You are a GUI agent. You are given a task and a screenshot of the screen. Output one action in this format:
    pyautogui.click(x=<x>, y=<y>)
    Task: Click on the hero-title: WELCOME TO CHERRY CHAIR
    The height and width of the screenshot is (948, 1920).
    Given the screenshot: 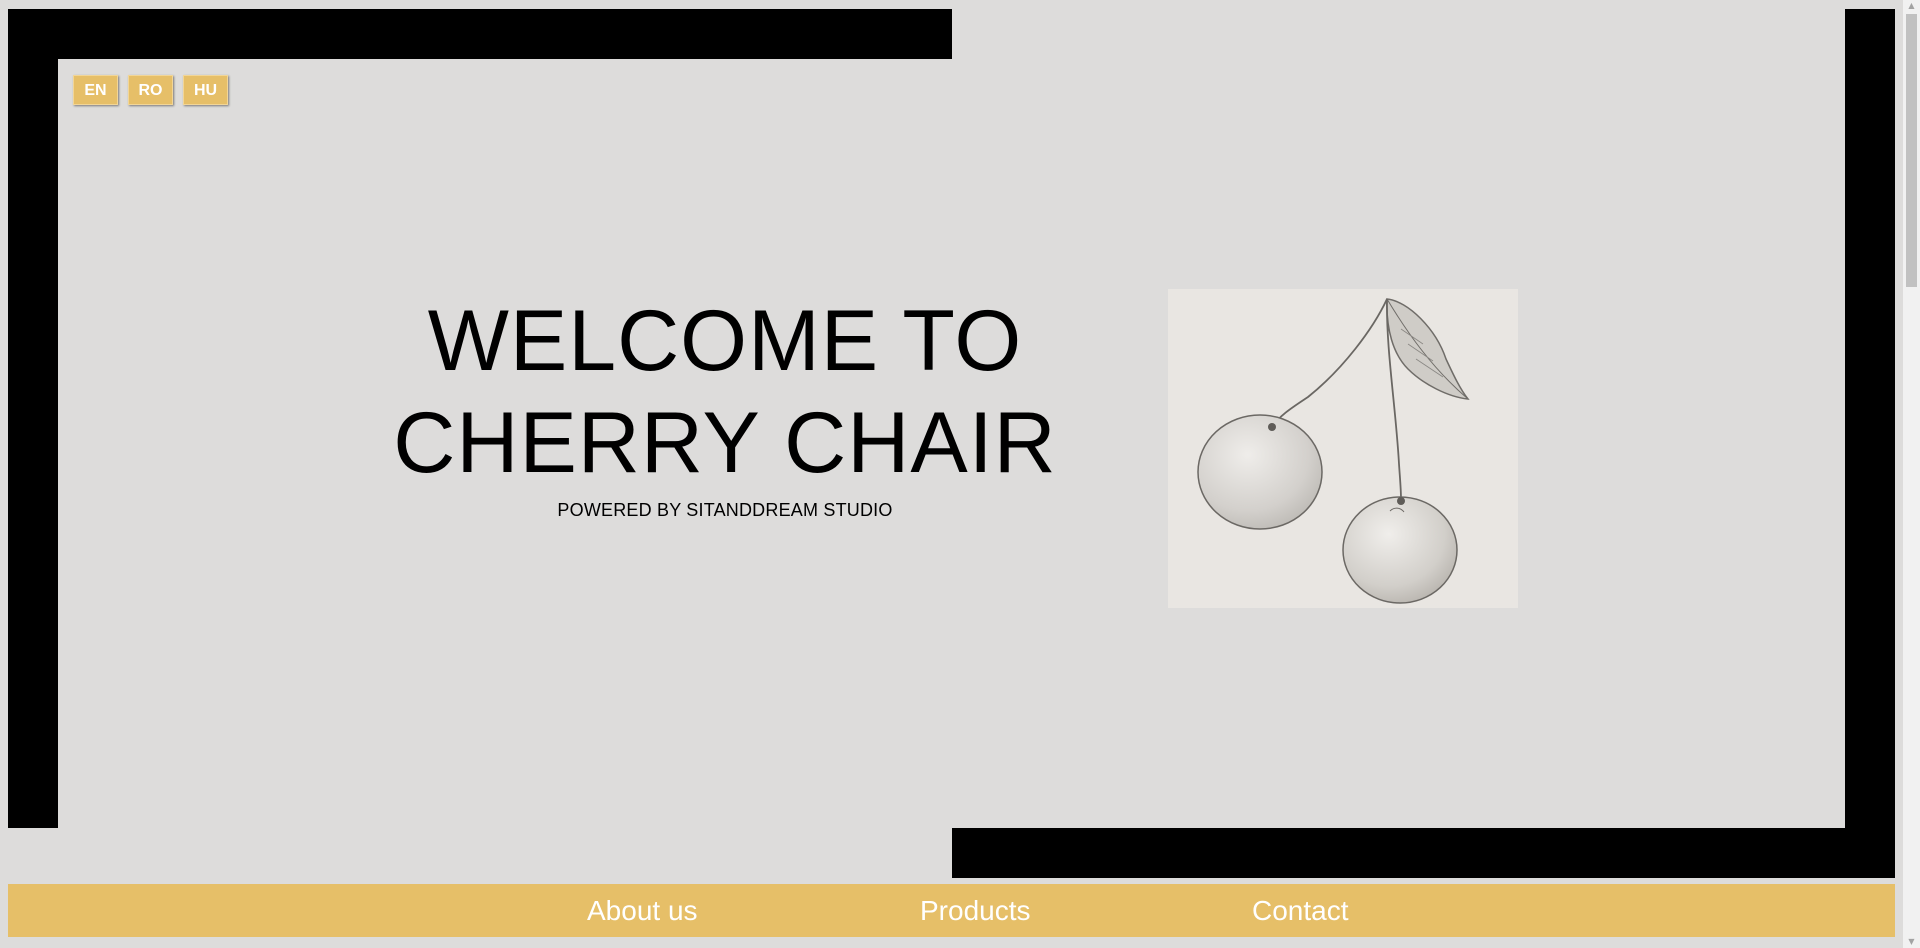 What is the action you would take?
    pyautogui.click(x=725, y=392)
    